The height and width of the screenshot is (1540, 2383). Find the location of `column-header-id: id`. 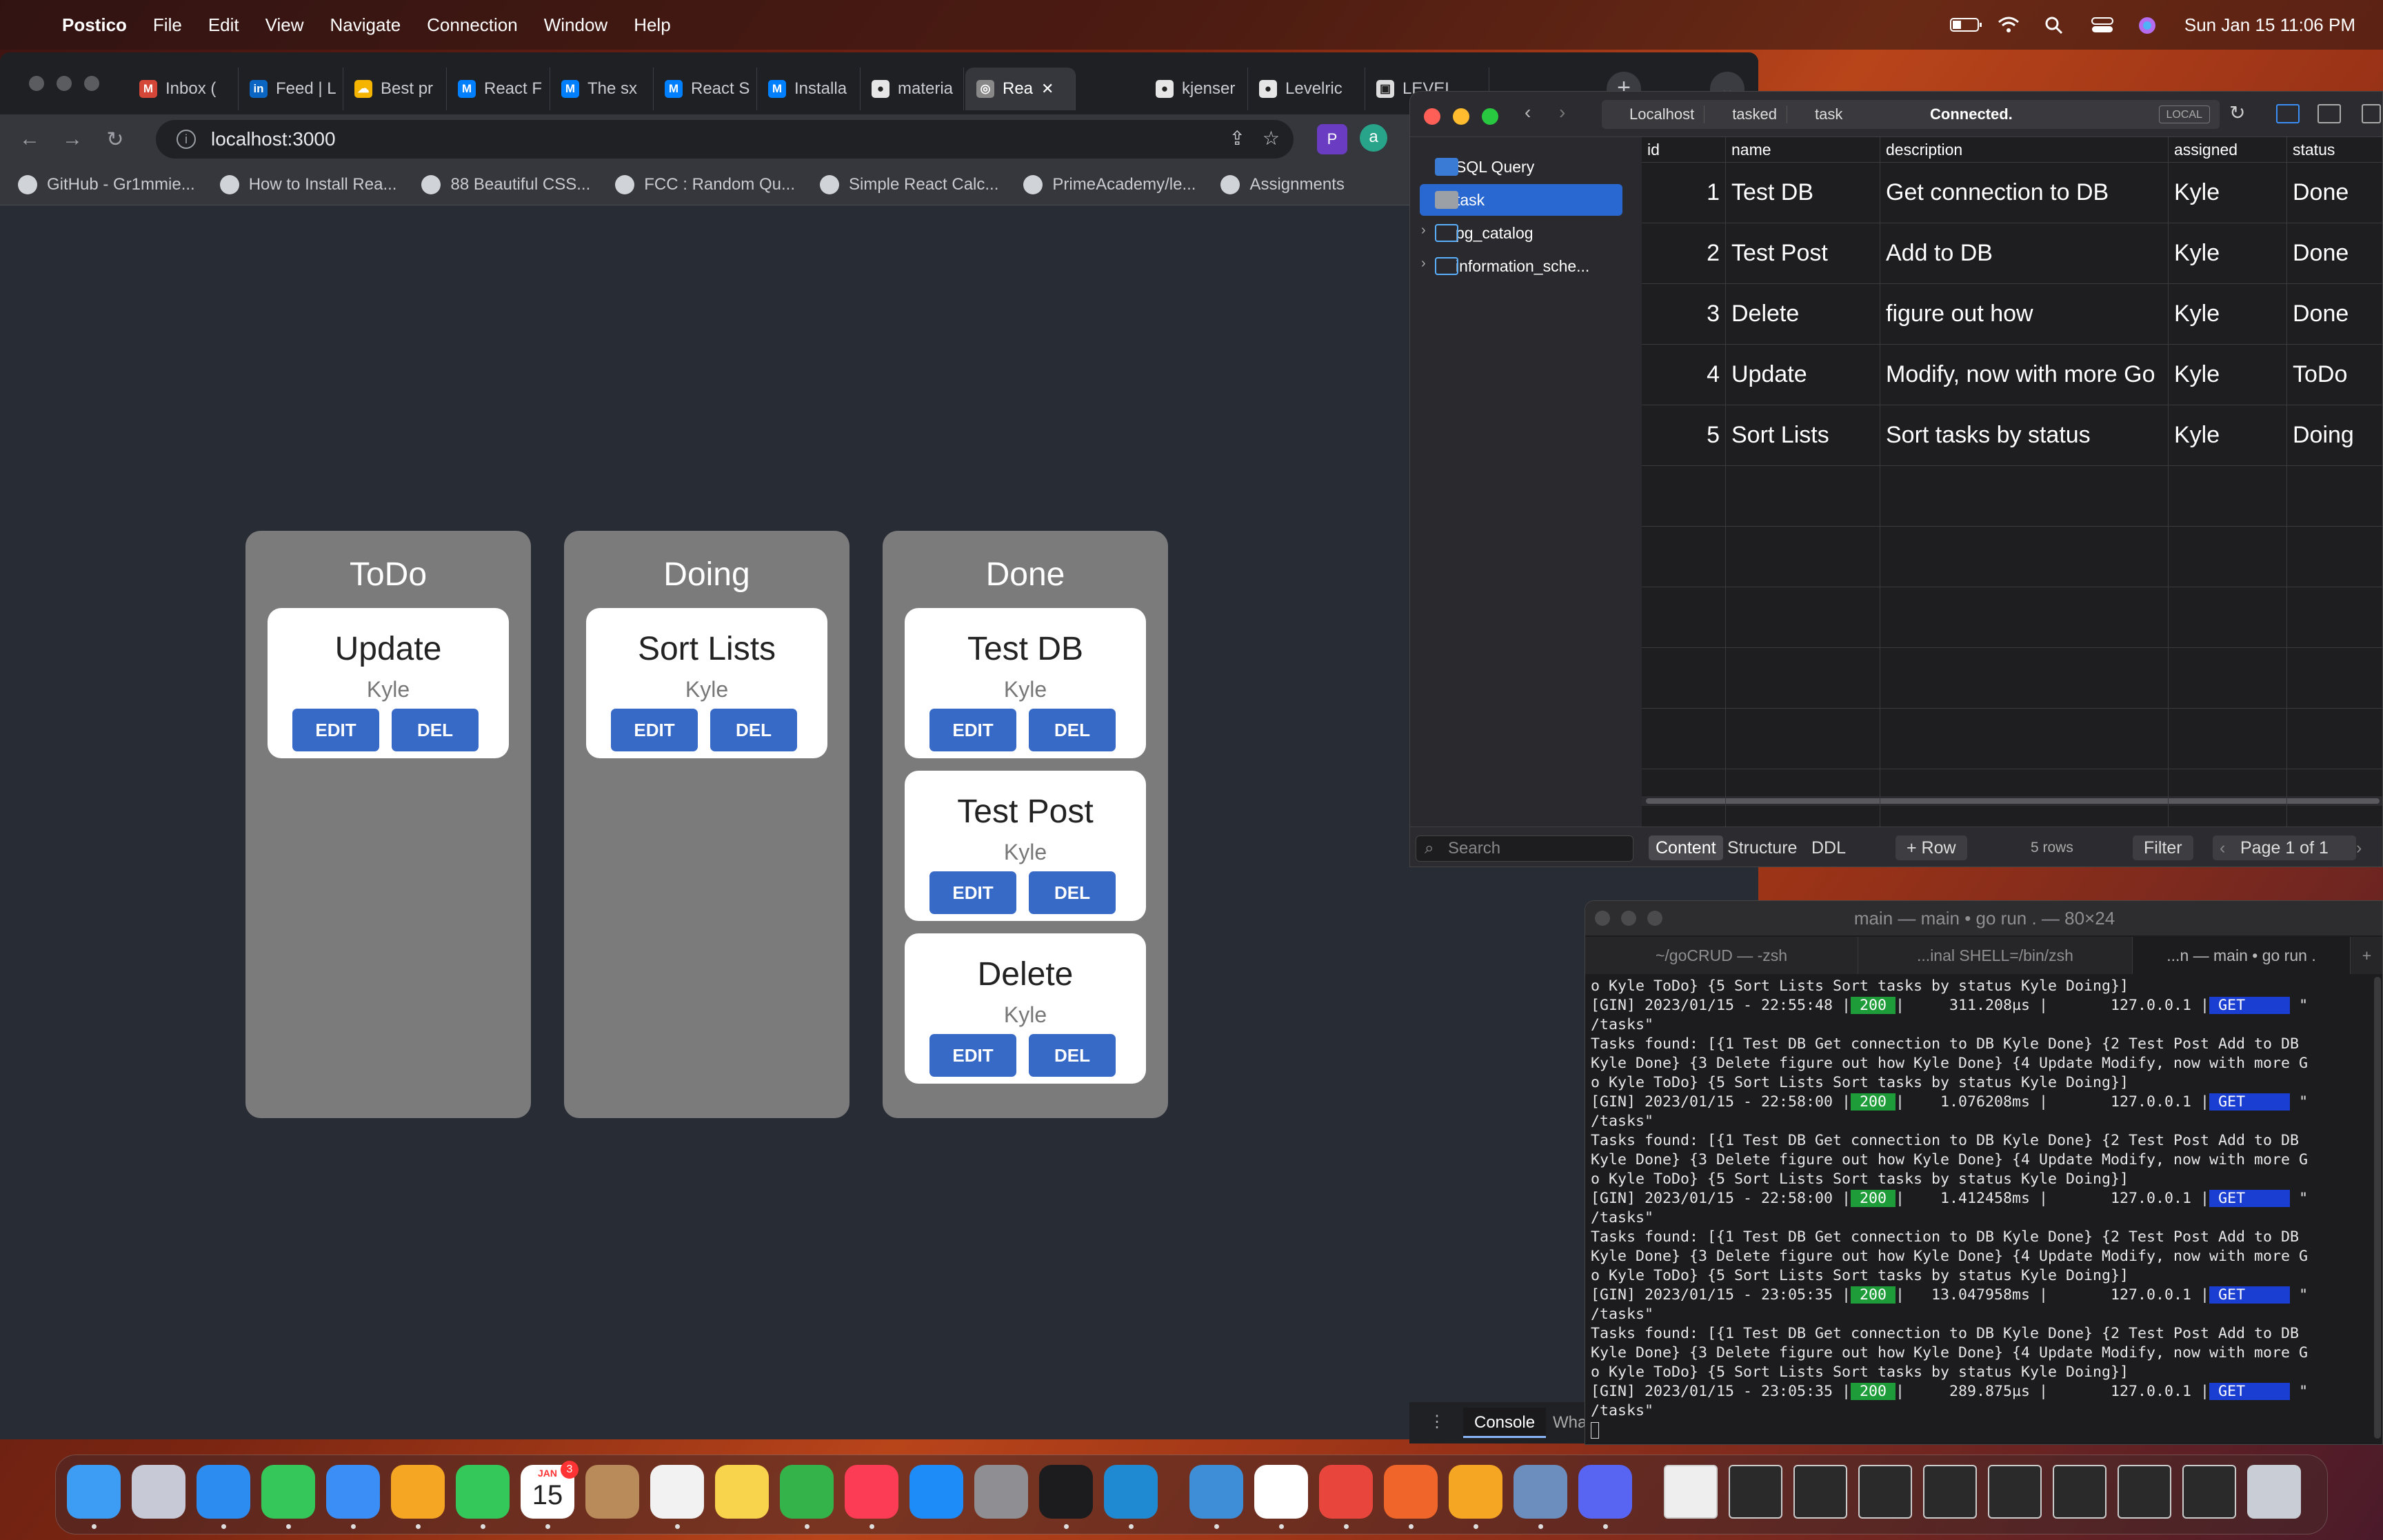

column-header-id: id is located at coordinates (1684, 150).